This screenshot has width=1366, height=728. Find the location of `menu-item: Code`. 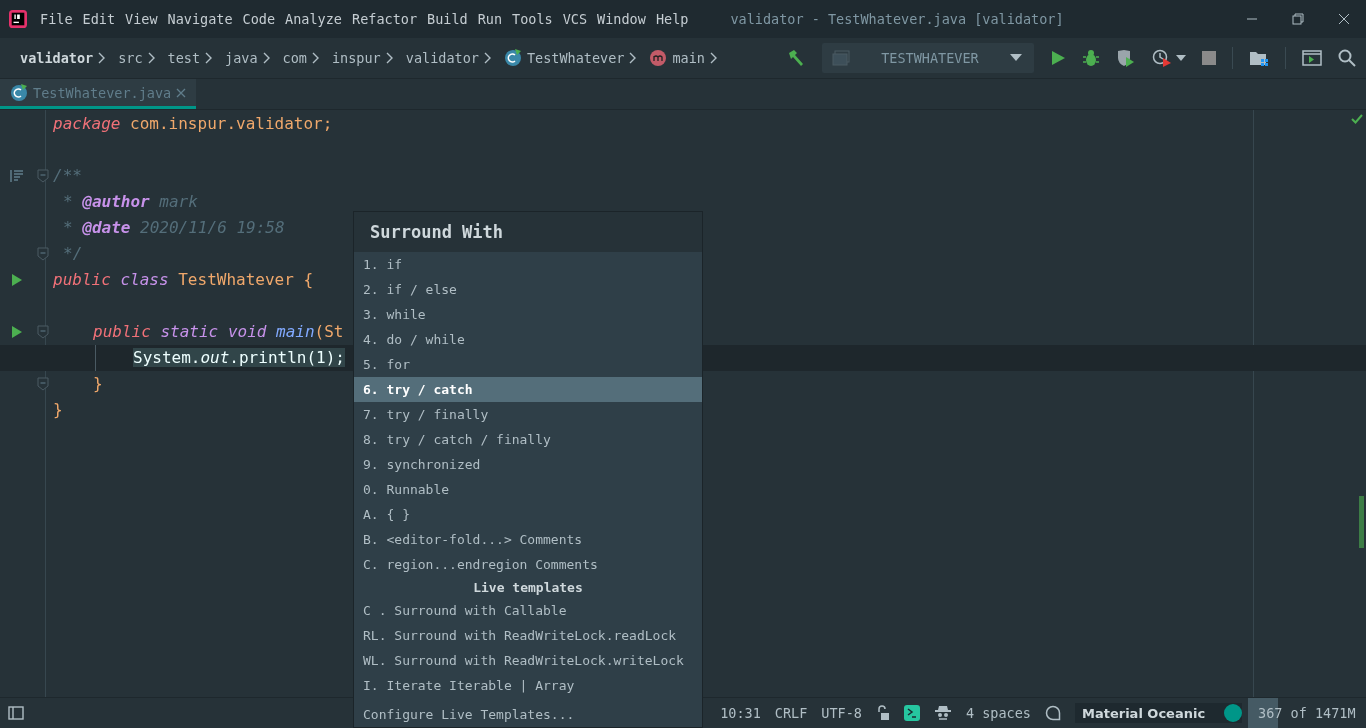

menu-item: Code is located at coordinates (259, 19).